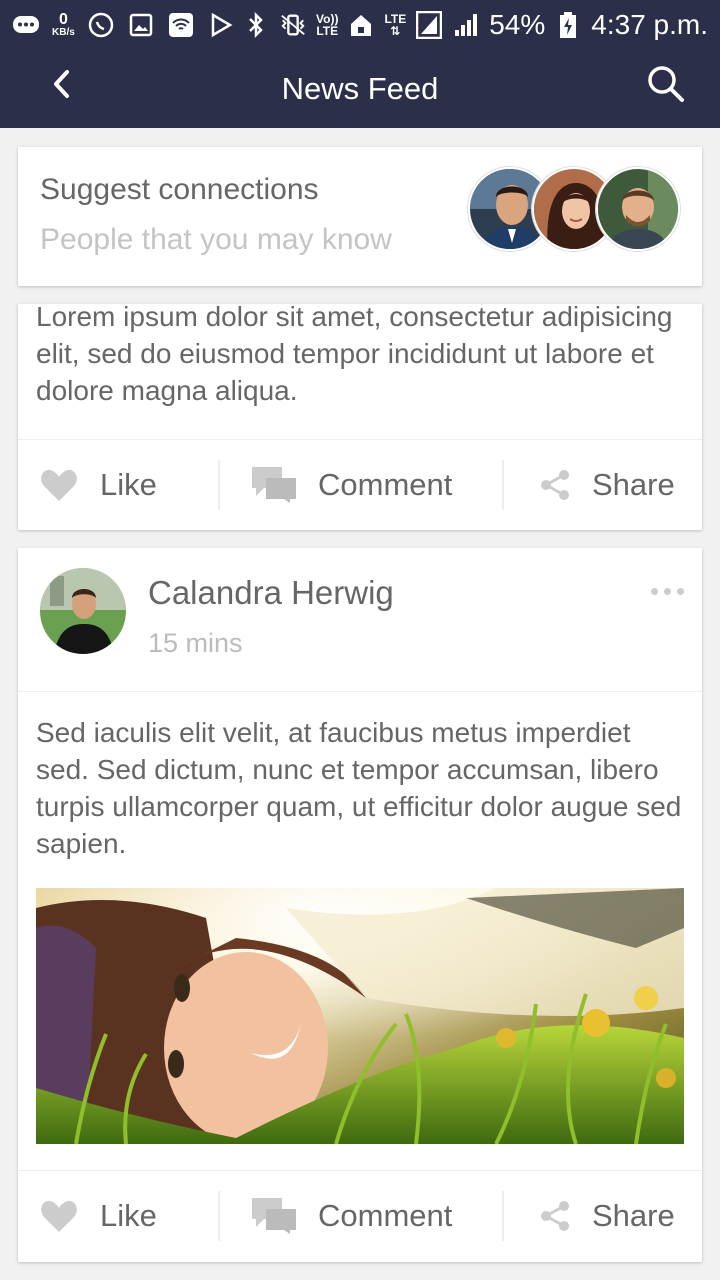  I want to click on clock: 4:37 p.m., so click(649, 24).